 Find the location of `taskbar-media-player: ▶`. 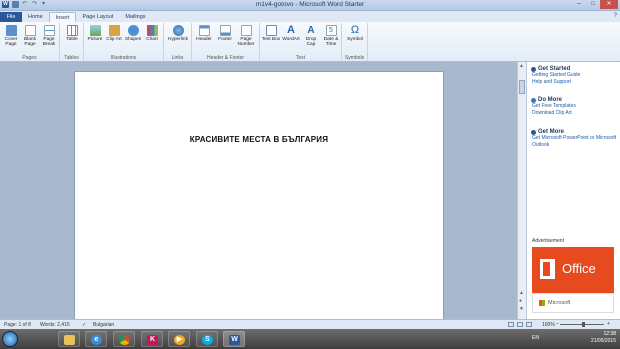

taskbar-media-player: ▶ is located at coordinates (179, 339).